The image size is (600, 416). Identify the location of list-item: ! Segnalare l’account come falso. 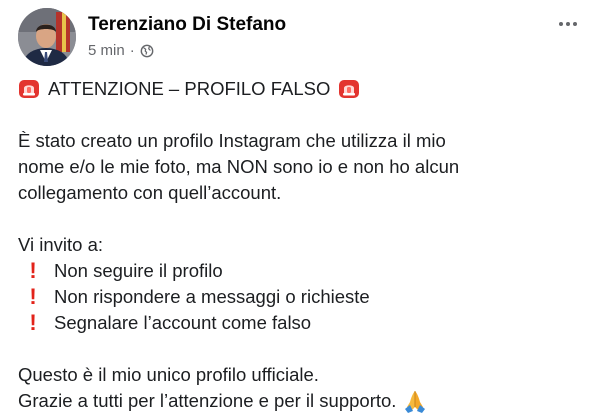
(303, 323).